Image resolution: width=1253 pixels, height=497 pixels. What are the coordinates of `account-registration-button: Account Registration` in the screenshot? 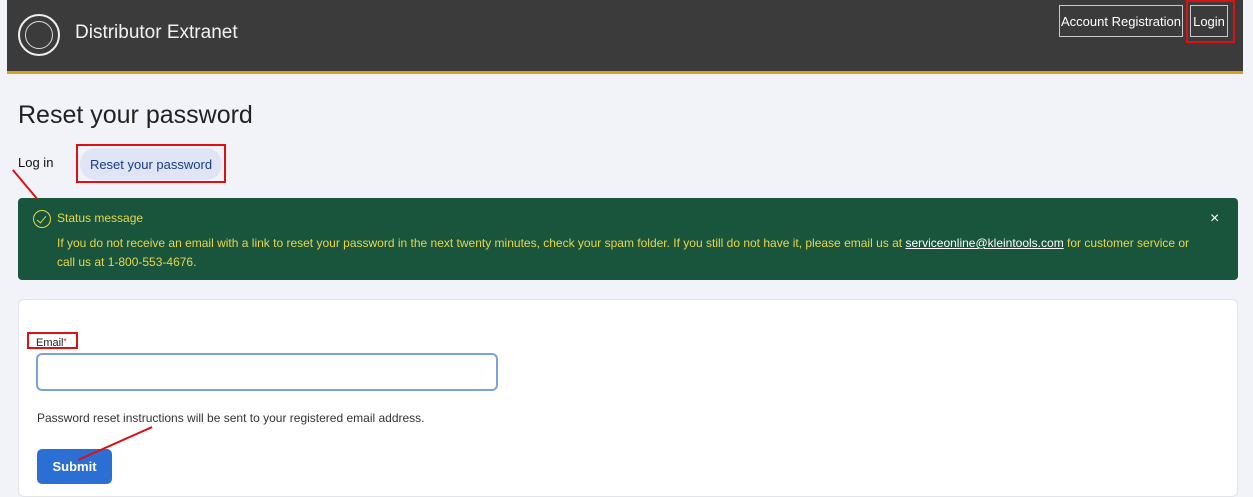 It's located at (1121, 21).